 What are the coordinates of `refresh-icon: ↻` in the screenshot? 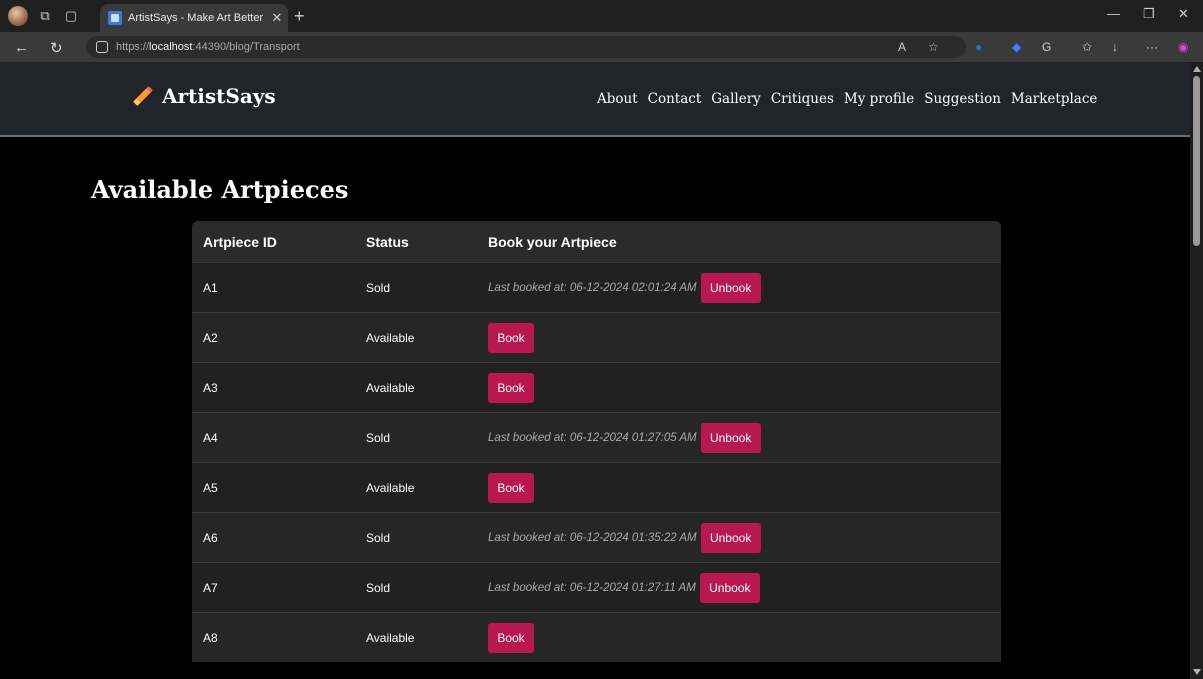 It's located at (56, 48).